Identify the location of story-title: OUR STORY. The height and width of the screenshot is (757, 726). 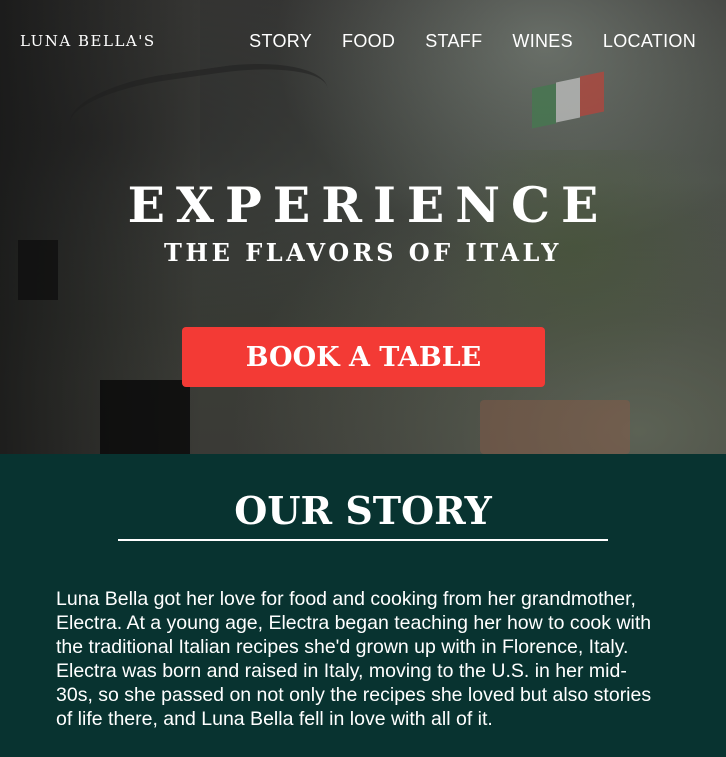
(363, 510).